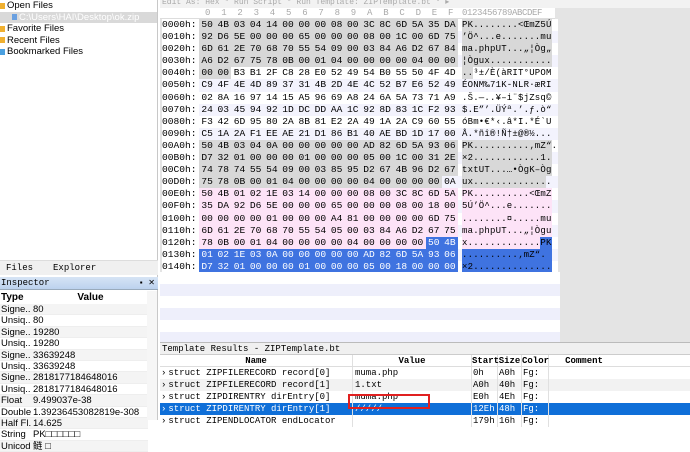  I want to click on hex-byte: D7, so click(207, 158).